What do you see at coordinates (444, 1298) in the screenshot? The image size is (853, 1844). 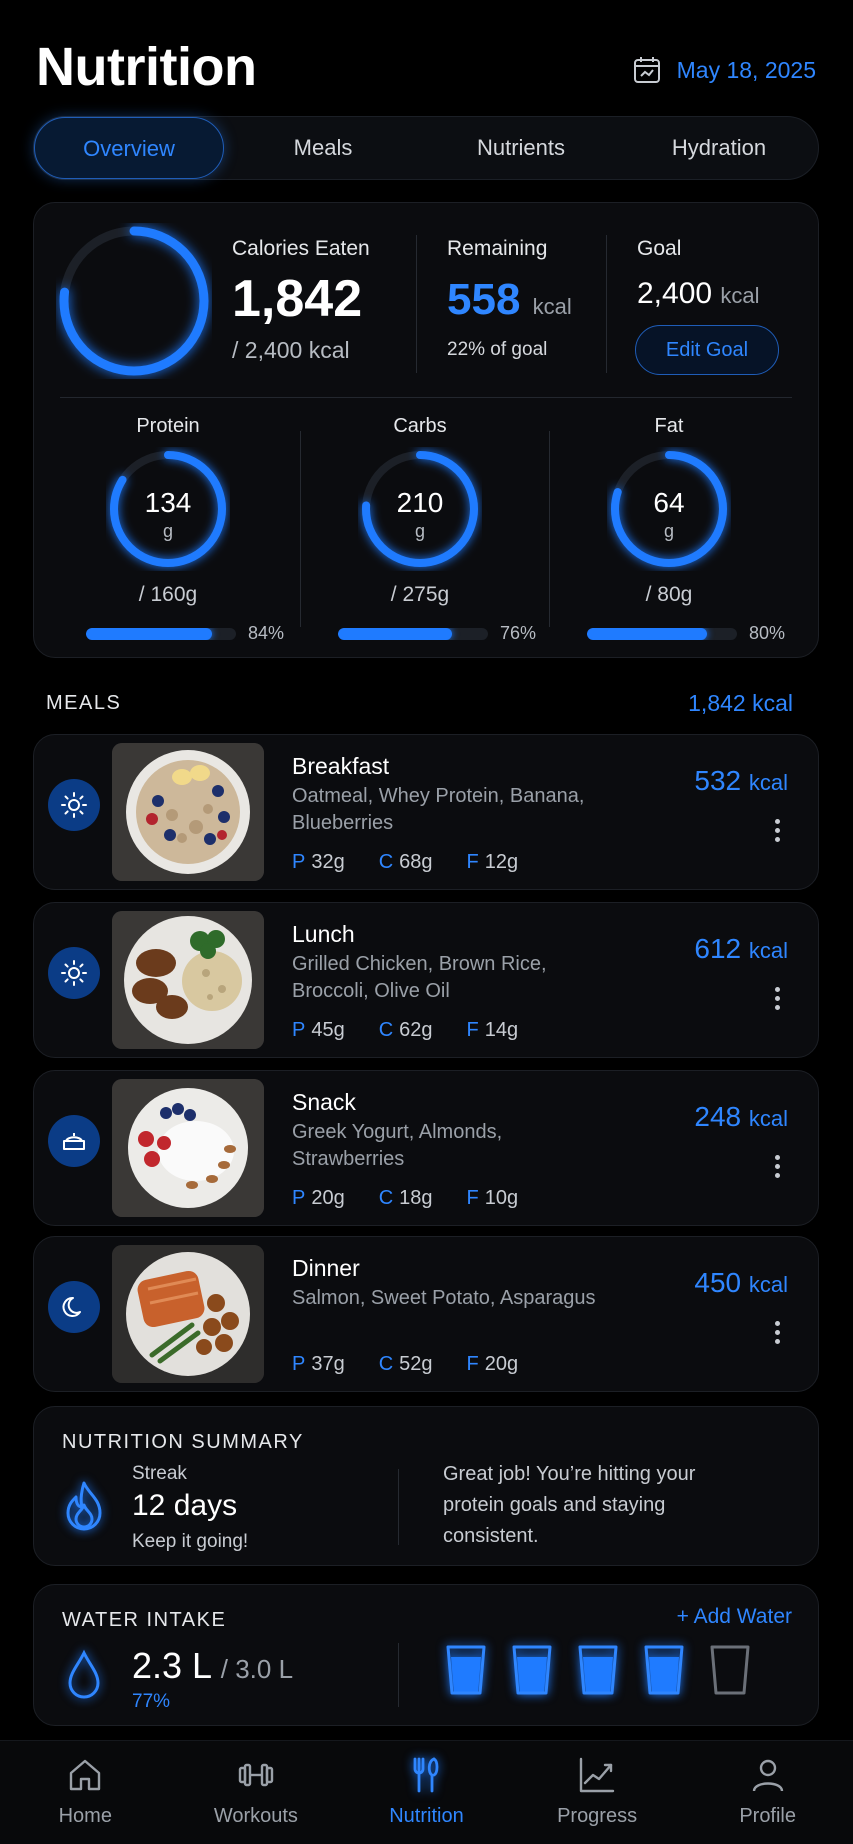 I see `meal-description: Salmon, Sweet Potato, Asparagus` at bounding box center [444, 1298].